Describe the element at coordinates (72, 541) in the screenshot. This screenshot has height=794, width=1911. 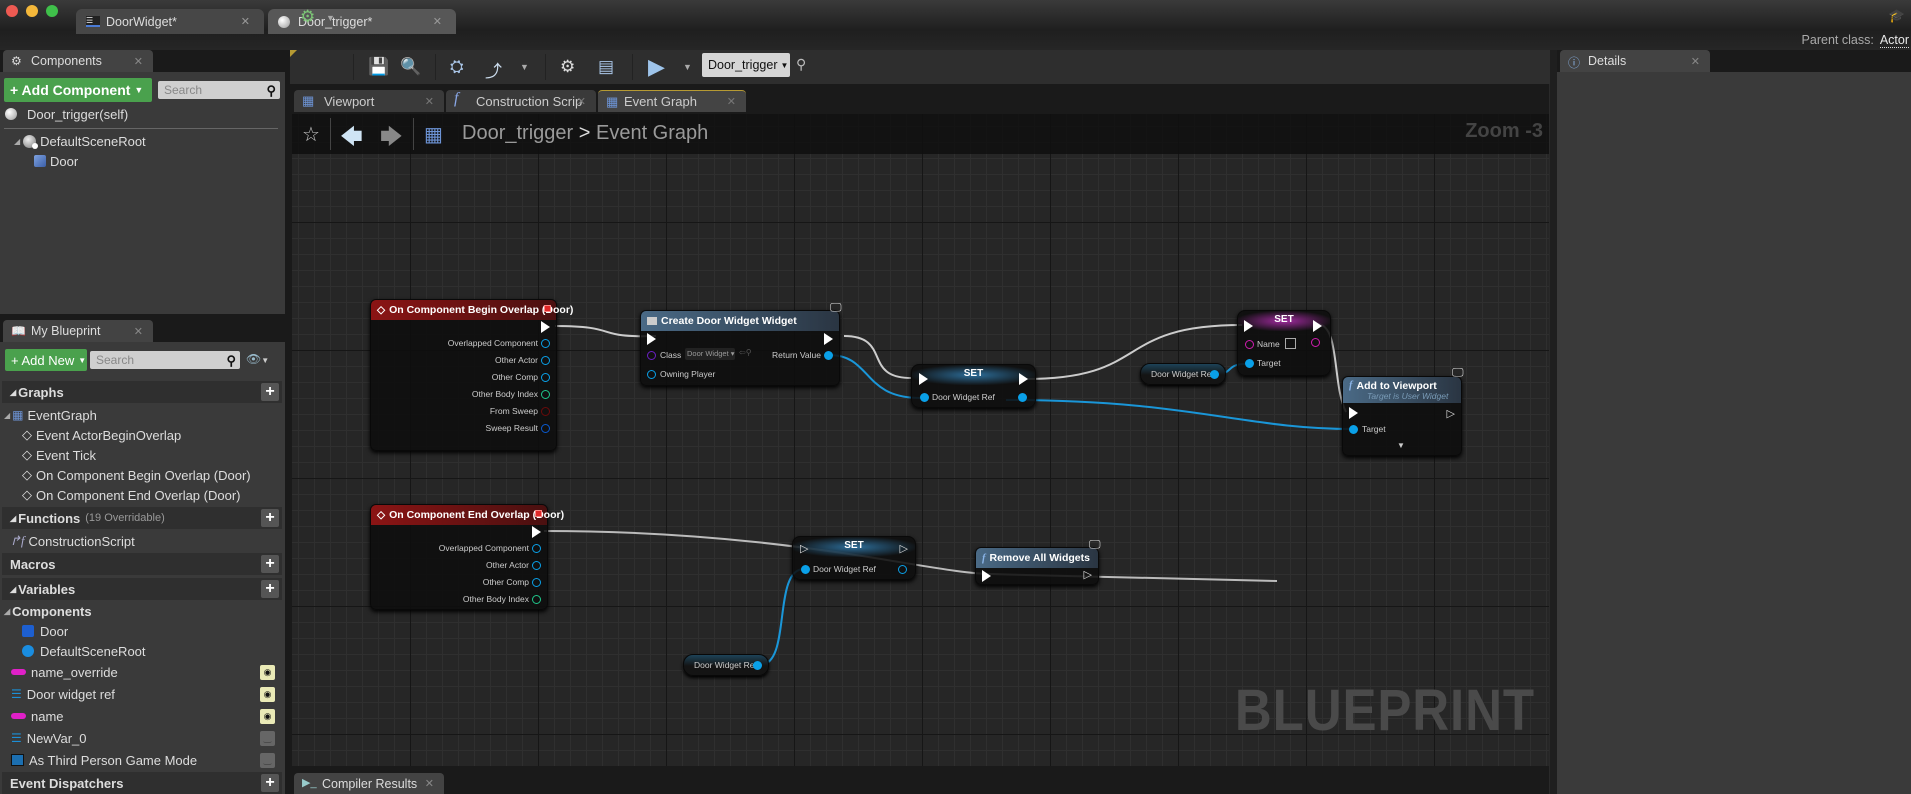
I see `function-item: ↱f ConstructionScript` at that location.